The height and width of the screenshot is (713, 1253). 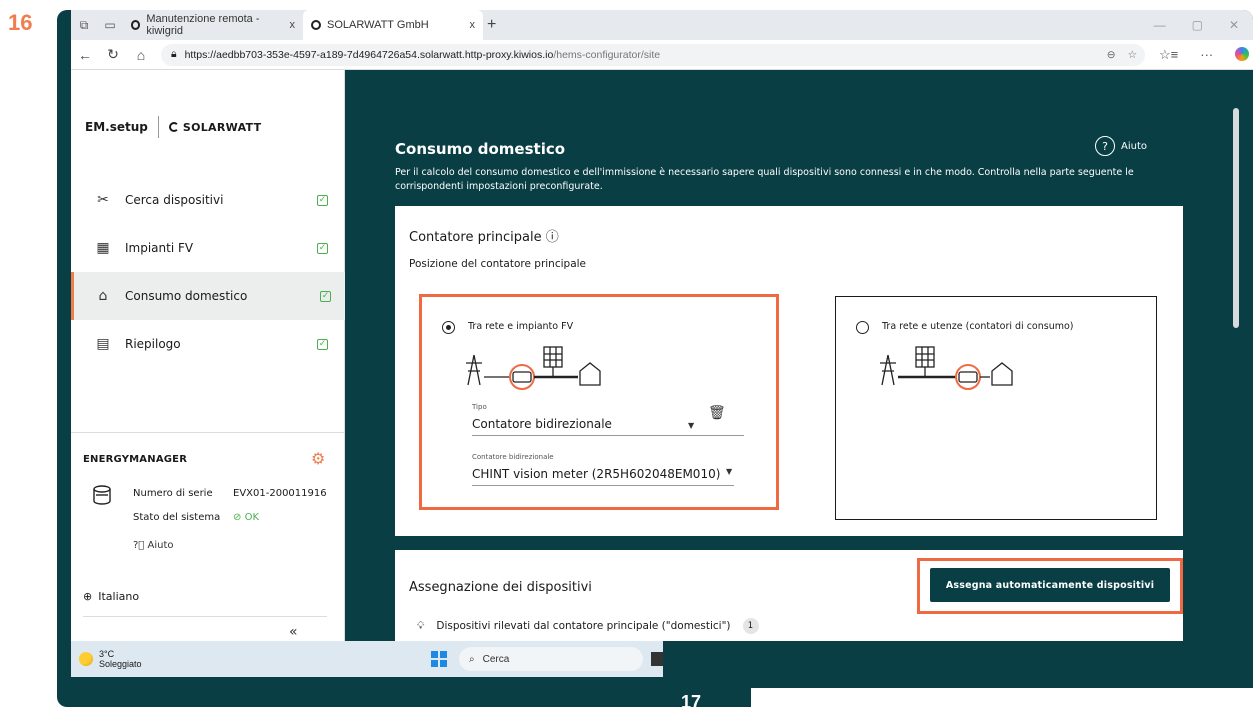 What do you see at coordinates (439, 659) in the screenshot?
I see `windows-start-icon` at bounding box center [439, 659].